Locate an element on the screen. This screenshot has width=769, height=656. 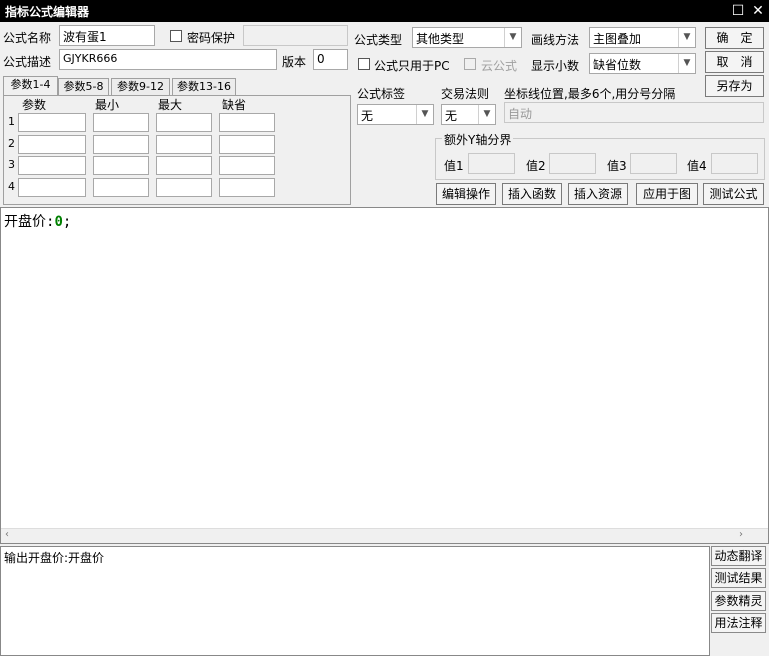
formula-name-label: 公式名称 is located at coordinates (27, 38).